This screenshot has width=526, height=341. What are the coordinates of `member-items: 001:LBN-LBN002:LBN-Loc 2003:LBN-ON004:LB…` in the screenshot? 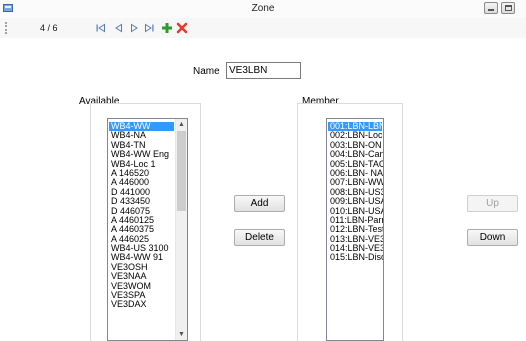 It's located at (355, 192).